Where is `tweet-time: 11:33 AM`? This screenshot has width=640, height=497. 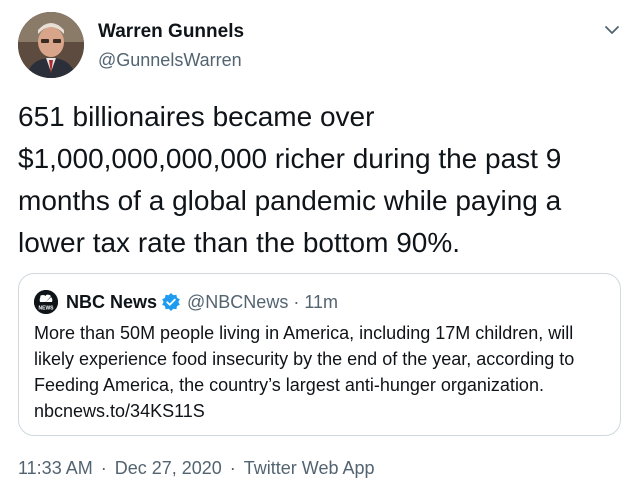
tweet-time: 11:33 AM is located at coordinates (55, 468).